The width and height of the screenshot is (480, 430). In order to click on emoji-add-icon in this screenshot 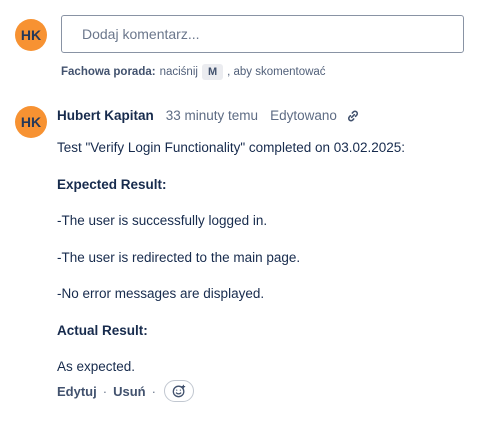, I will do `click(179, 391)`.